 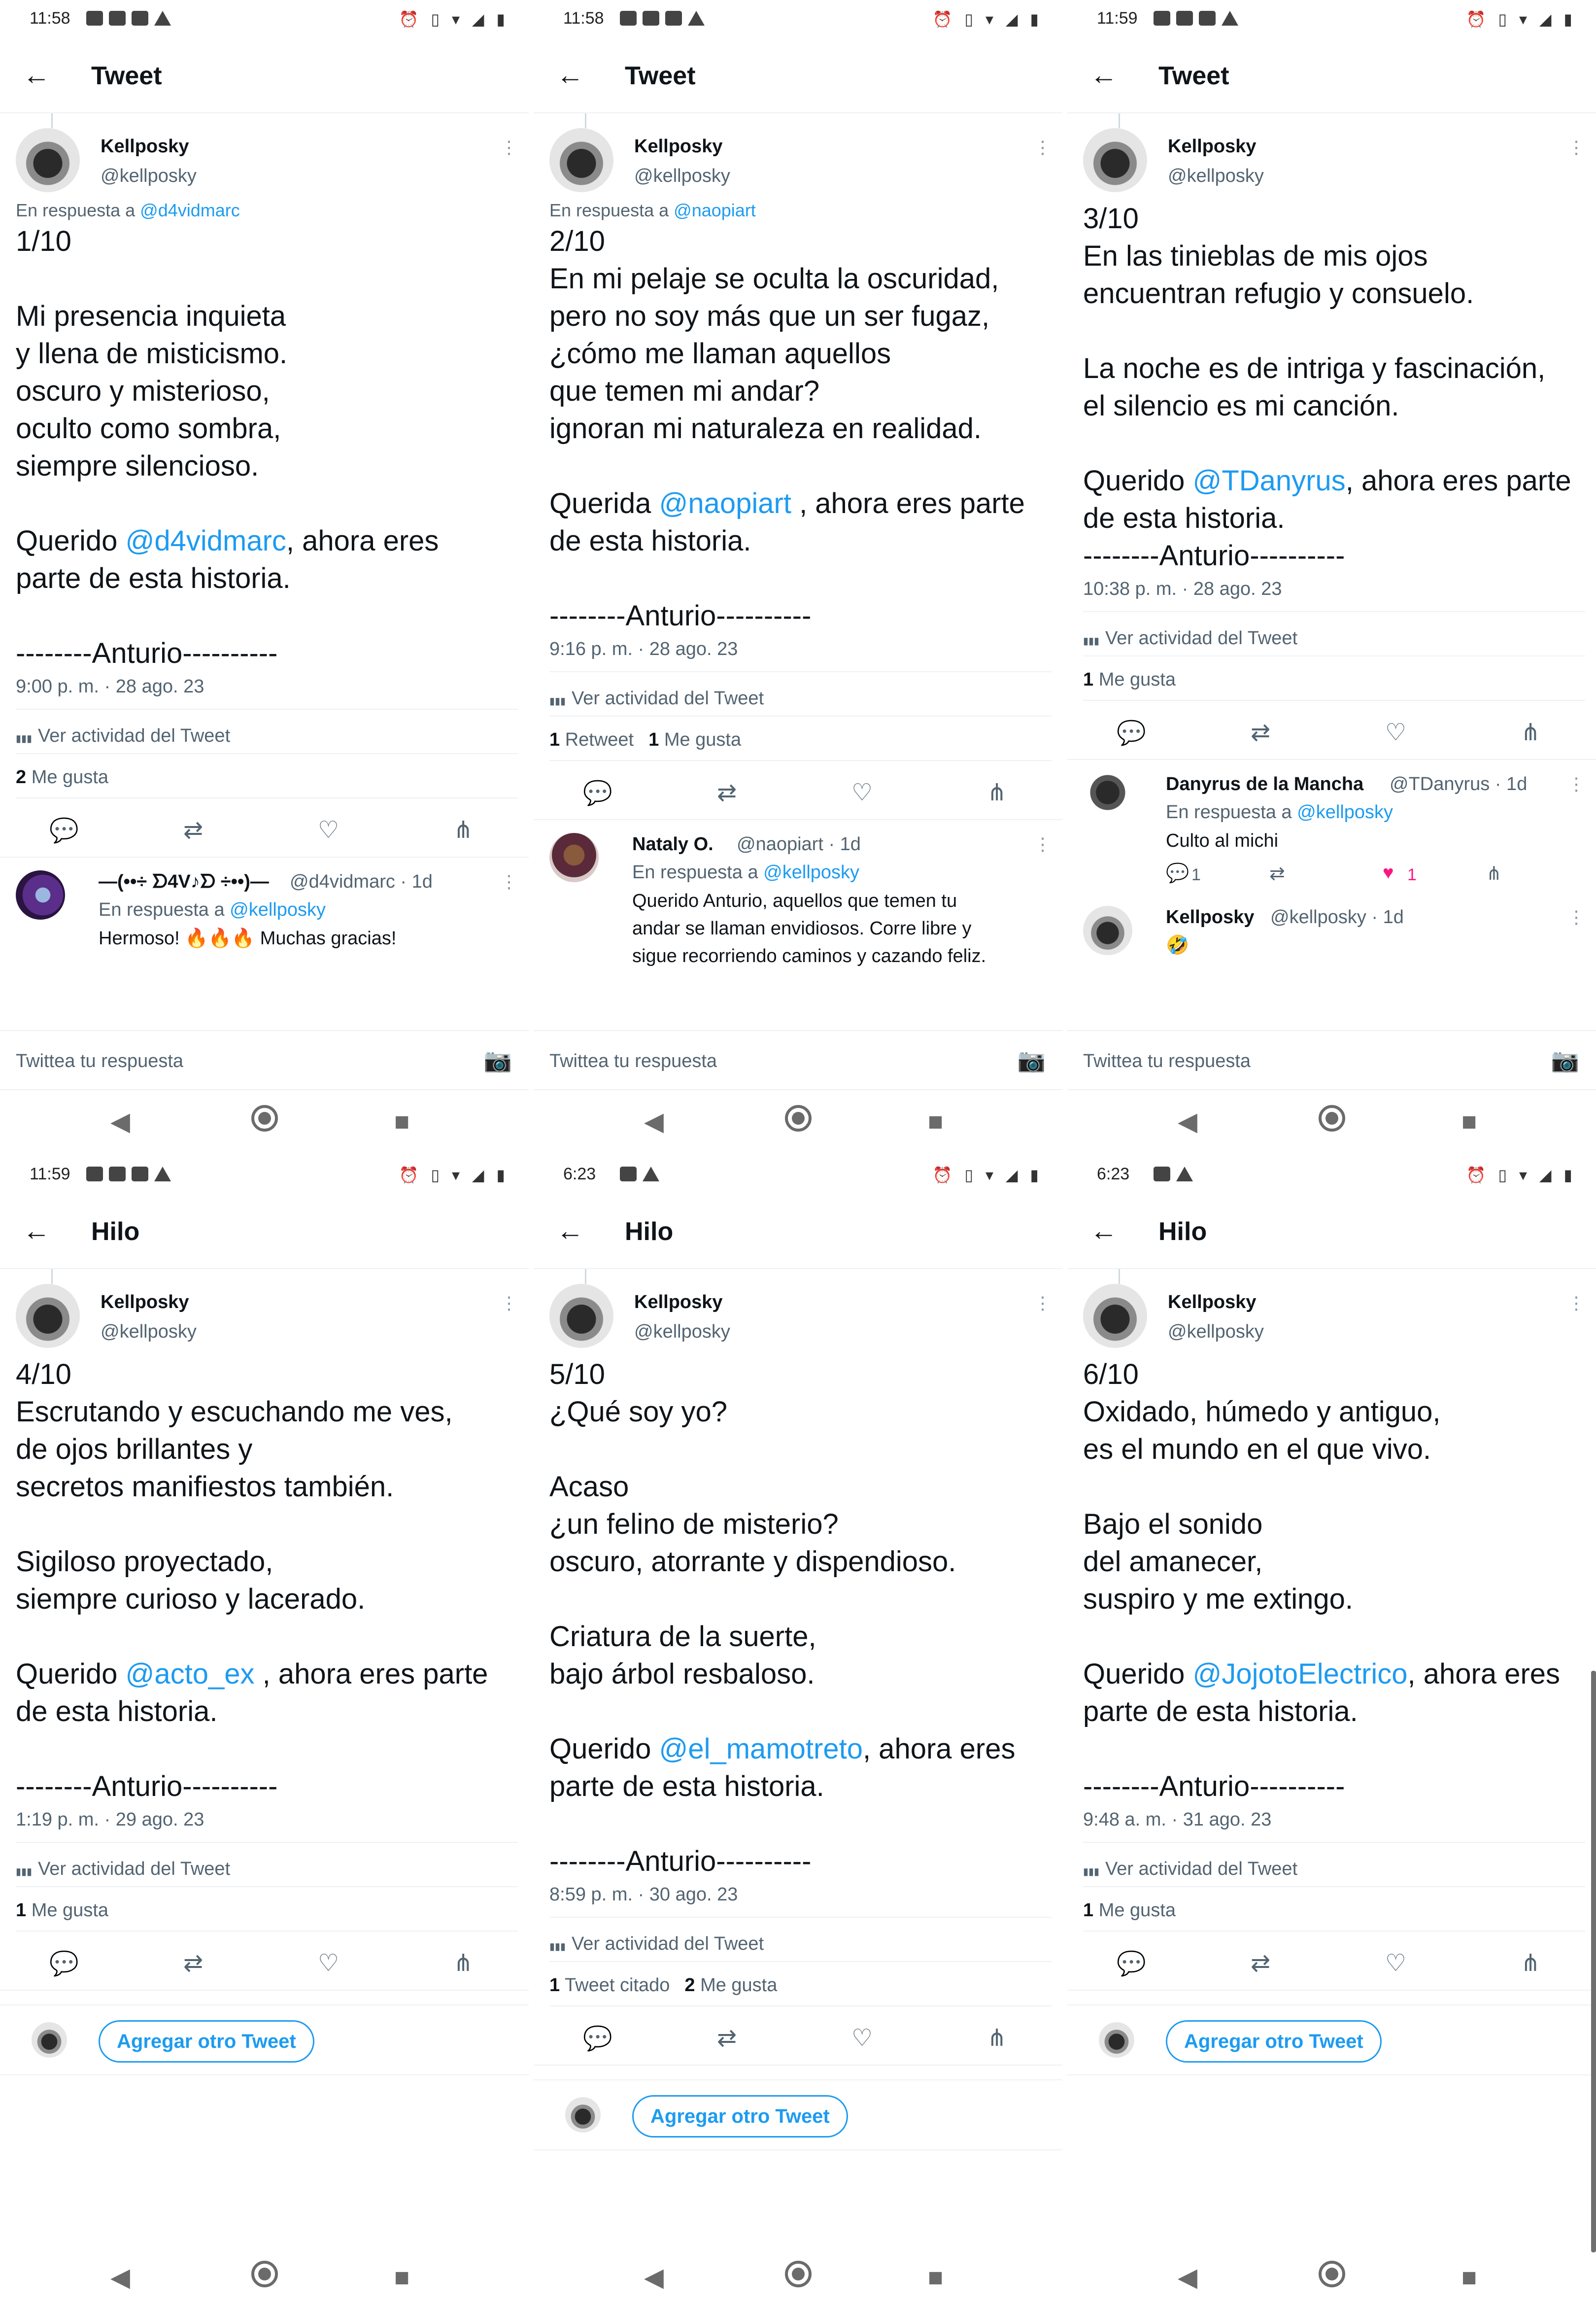 I want to click on mention-link: @acto_ex, so click(x=190, y=1674).